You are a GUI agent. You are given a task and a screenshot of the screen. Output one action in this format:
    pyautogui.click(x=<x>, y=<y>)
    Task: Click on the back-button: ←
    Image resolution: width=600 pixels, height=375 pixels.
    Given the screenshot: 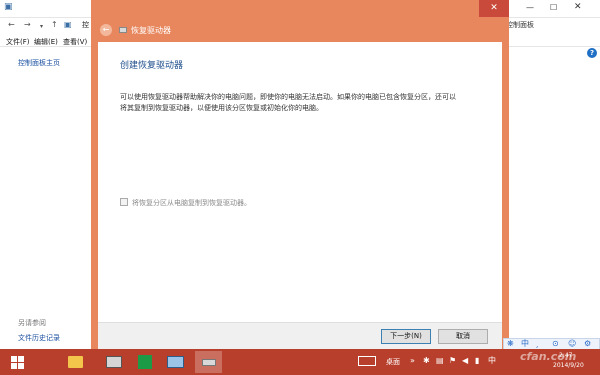 What is the action you would take?
    pyautogui.click(x=106, y=30)
    